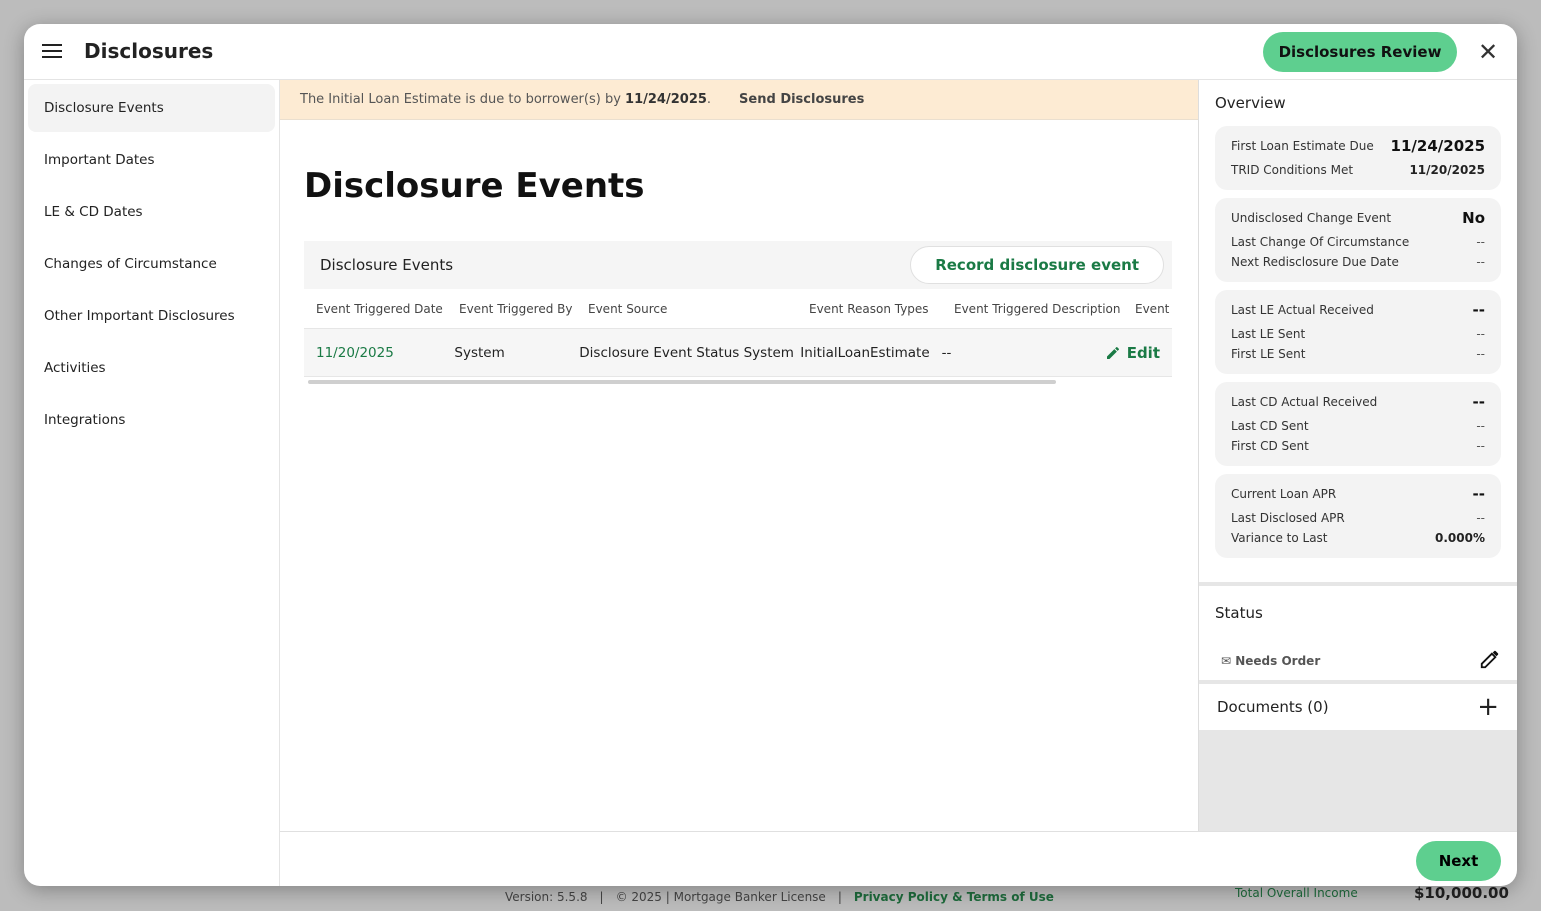  Describe the element at coordinates (1138, 353) in the screenshot. I see `edit-button: Edit` at that location.